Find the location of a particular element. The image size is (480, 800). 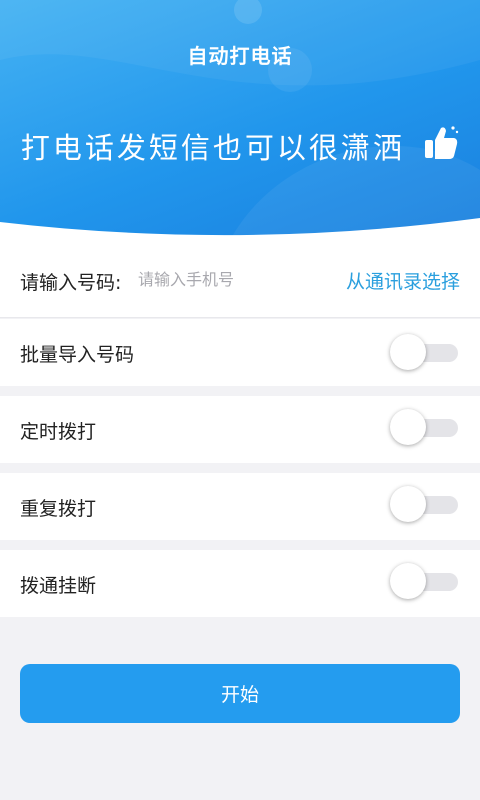

option-label: 定时拨打 is located at coordinates (58, 432).